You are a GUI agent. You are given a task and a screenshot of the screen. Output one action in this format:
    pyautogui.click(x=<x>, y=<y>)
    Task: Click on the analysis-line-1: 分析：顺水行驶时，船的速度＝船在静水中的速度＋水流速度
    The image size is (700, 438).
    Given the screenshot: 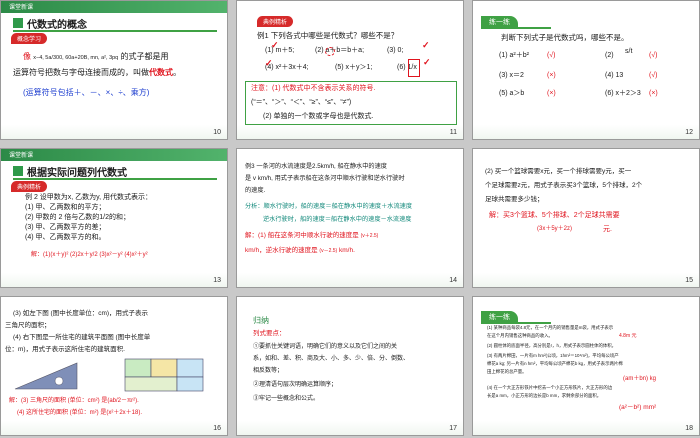 What is the action you would take?
    pyautogui.click(x=329, y=206)
    